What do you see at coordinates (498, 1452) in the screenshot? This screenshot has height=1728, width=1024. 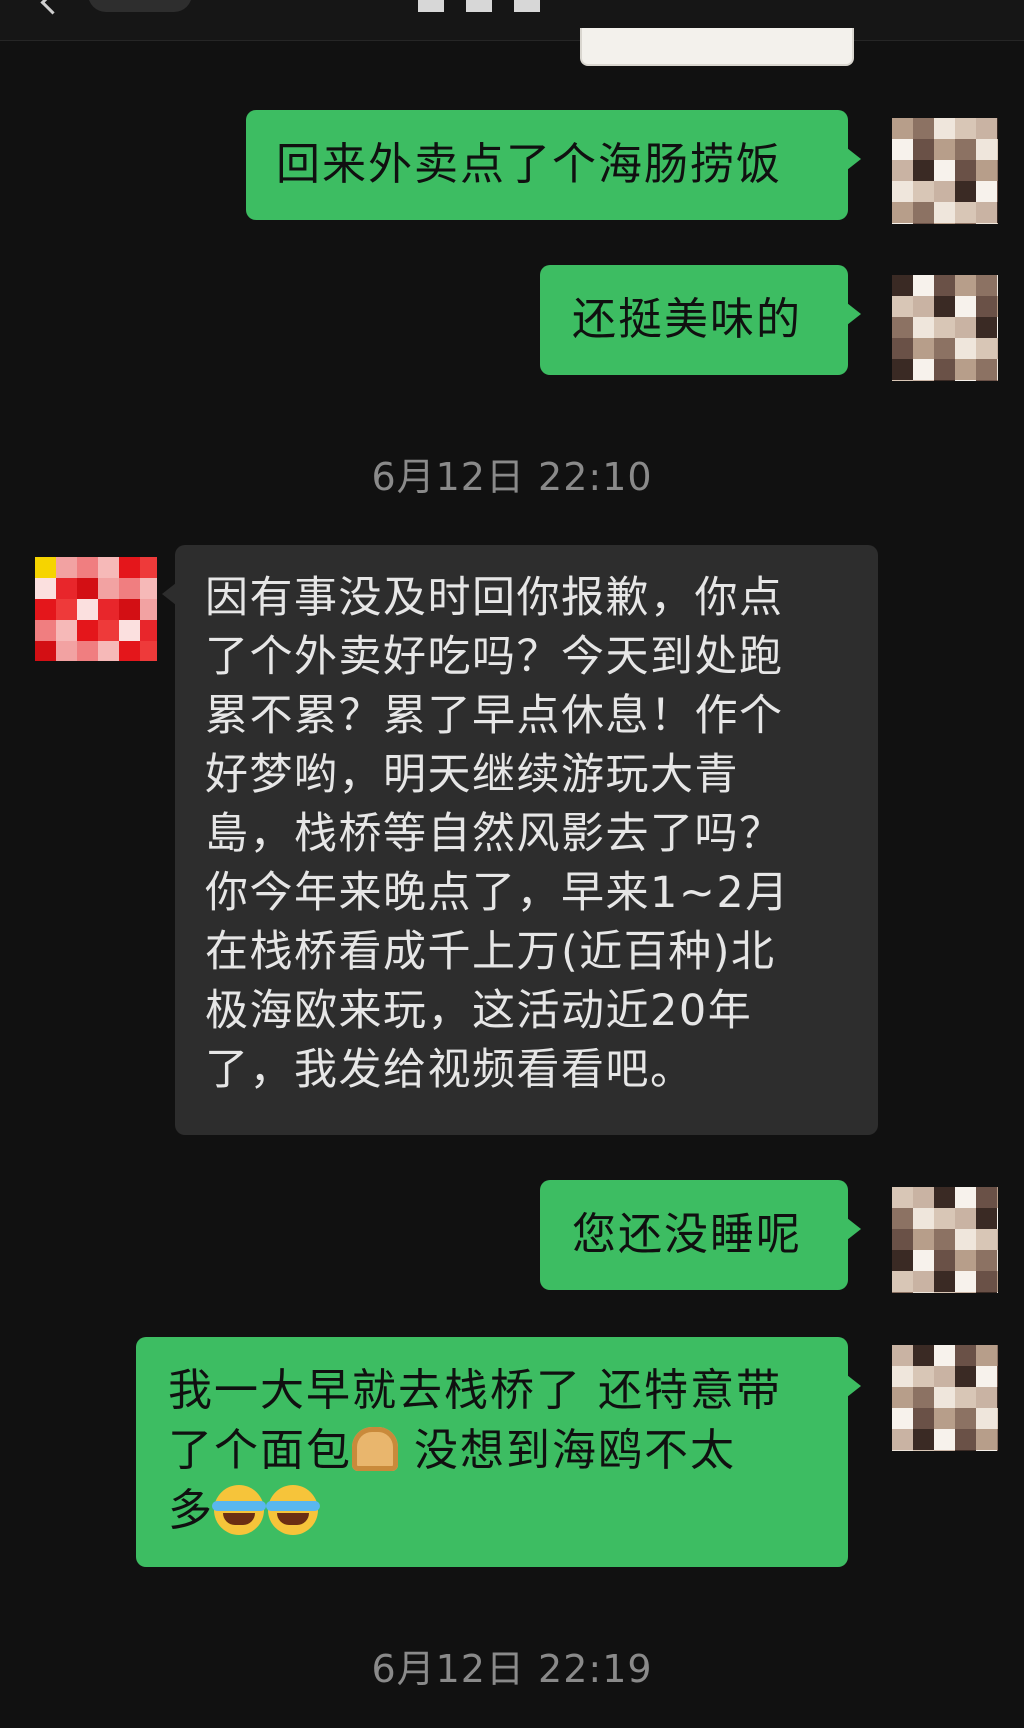 I see `message-bubble-outgoing: 我一大早就去栈桥了 还特意带 了个面包 没想到海鸥不太 多` at bounding box center [498, 1452].